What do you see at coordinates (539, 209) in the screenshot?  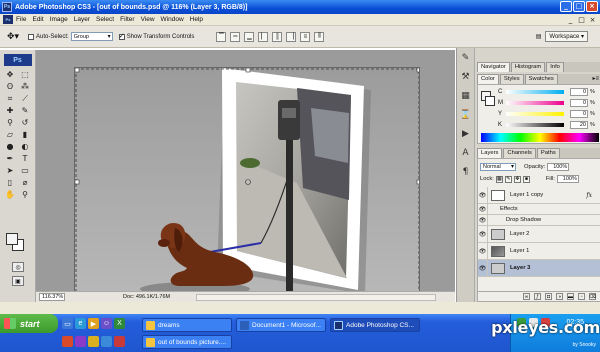 I see `layer-effects-row: 👁 Effects` at bounding box center [539, 209].